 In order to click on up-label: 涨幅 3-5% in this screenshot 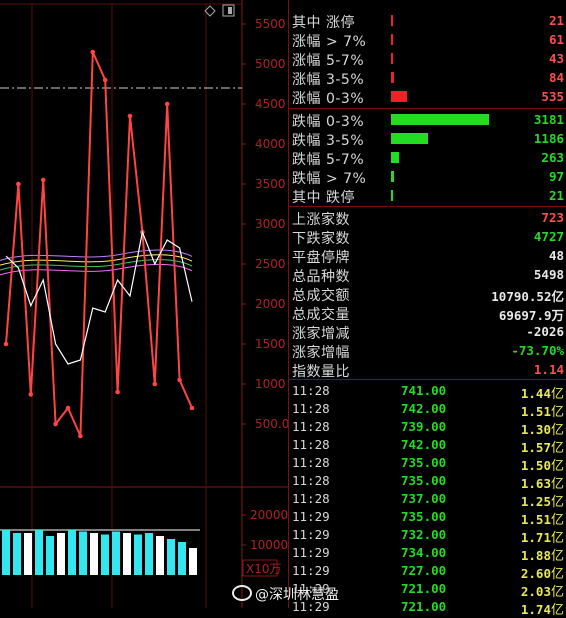, I will do `click(328, 80)`.